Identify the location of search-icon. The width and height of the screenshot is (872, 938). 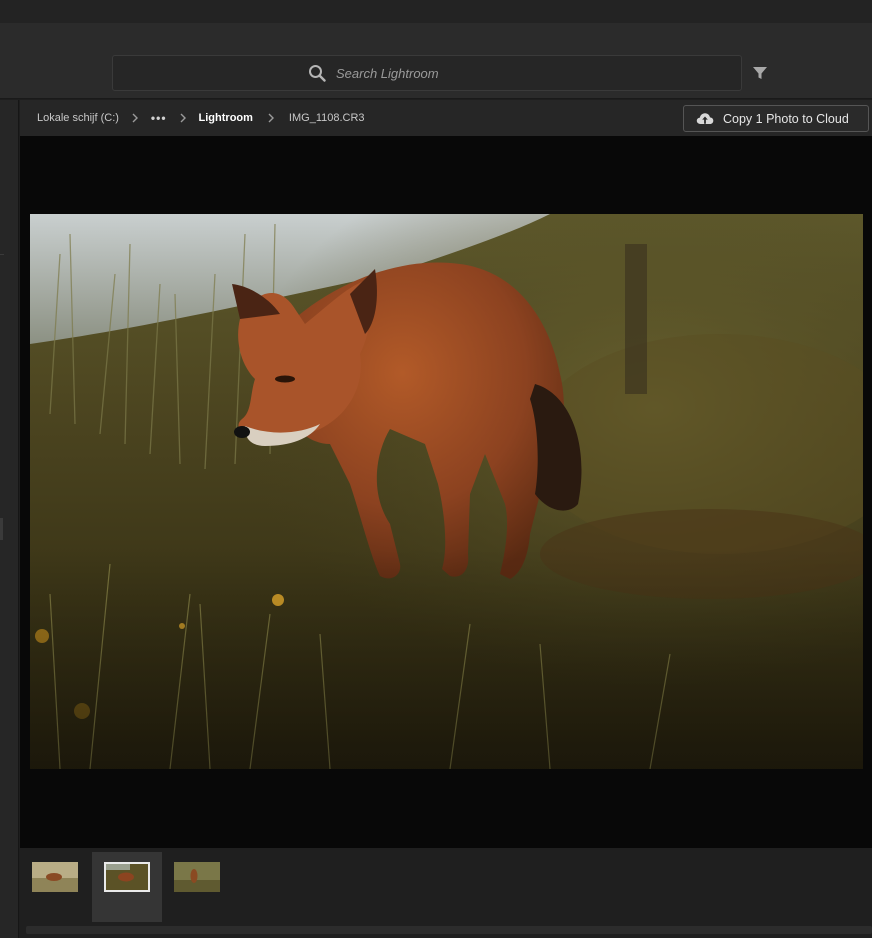
(317, 73).